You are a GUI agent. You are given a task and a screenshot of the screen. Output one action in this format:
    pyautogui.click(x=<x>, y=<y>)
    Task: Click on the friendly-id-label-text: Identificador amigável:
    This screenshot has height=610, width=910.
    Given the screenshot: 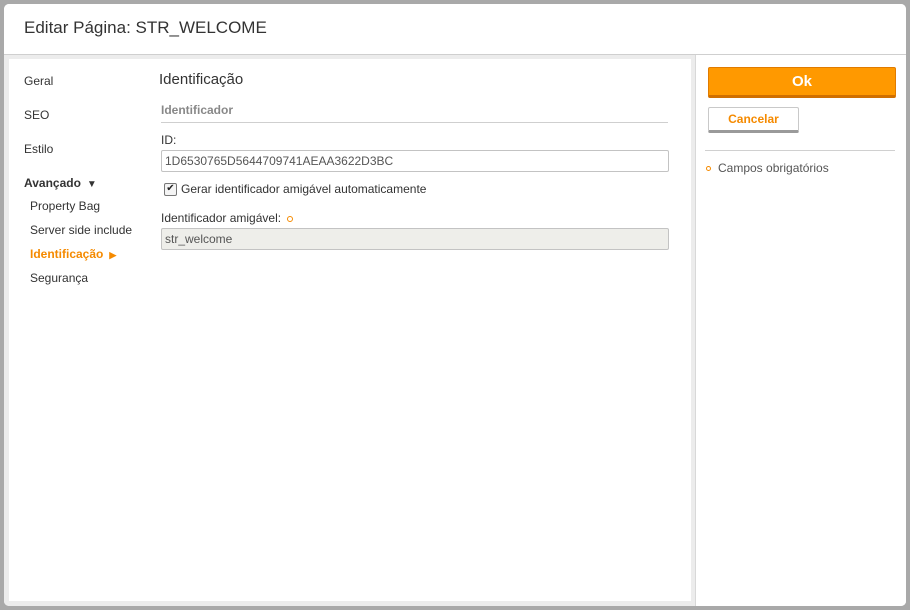 What is the action you would take?
    pyautogui.click(x=221, y=218)
    